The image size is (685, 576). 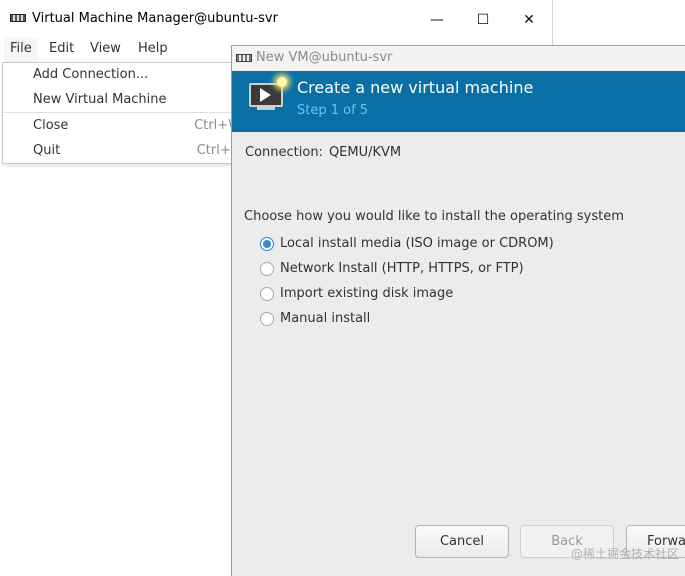 What do you see at coordinates (417, 243) in the screenshot?
I see `radio-label: Local install media (ISO image or CDROM)` at bounding box center [417, 243].